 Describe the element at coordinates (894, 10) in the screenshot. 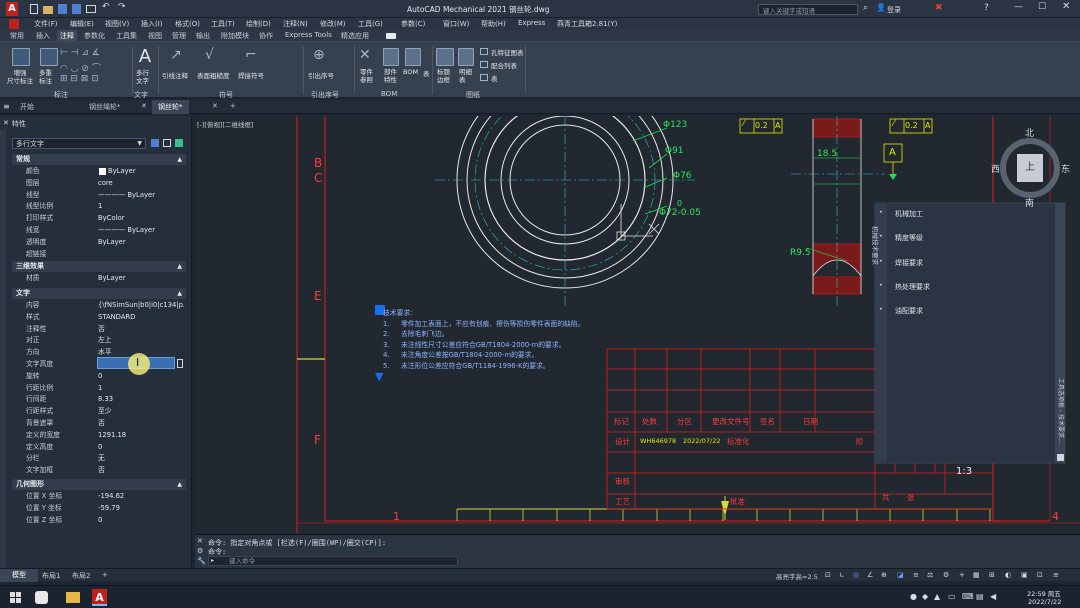

I see `login-link: 登录` at that location.